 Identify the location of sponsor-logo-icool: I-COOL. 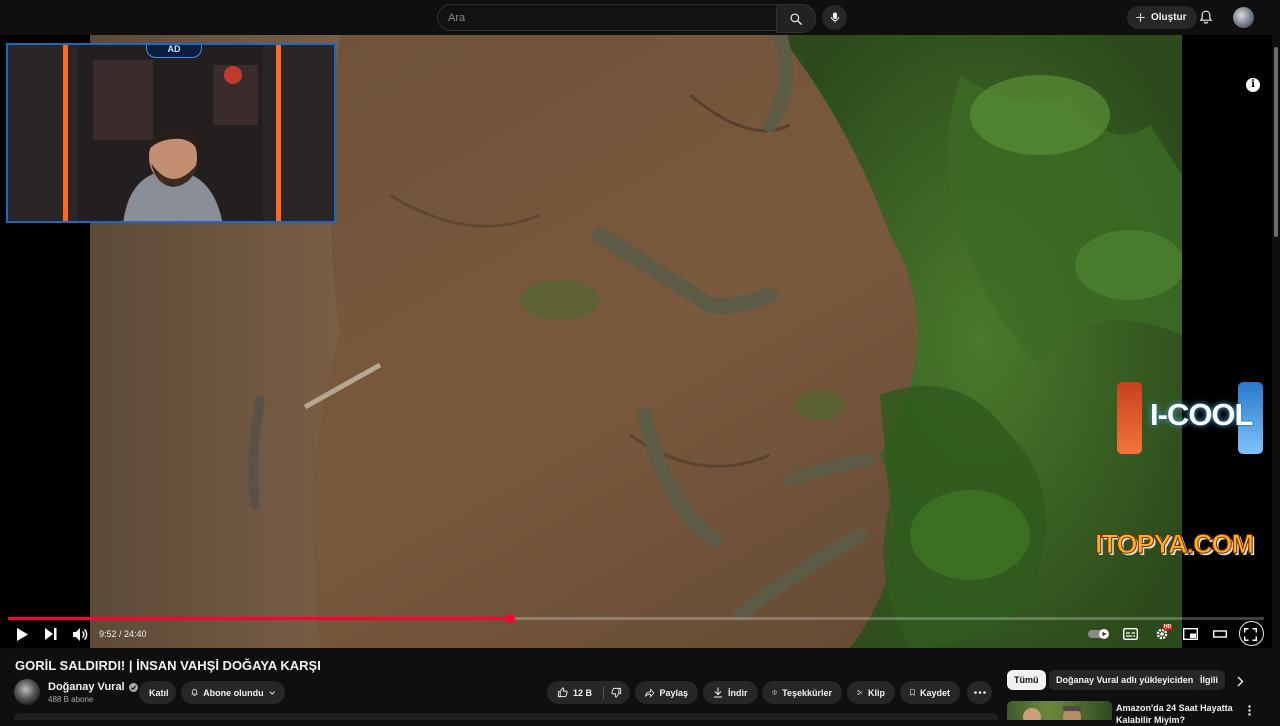
(1201, 414).